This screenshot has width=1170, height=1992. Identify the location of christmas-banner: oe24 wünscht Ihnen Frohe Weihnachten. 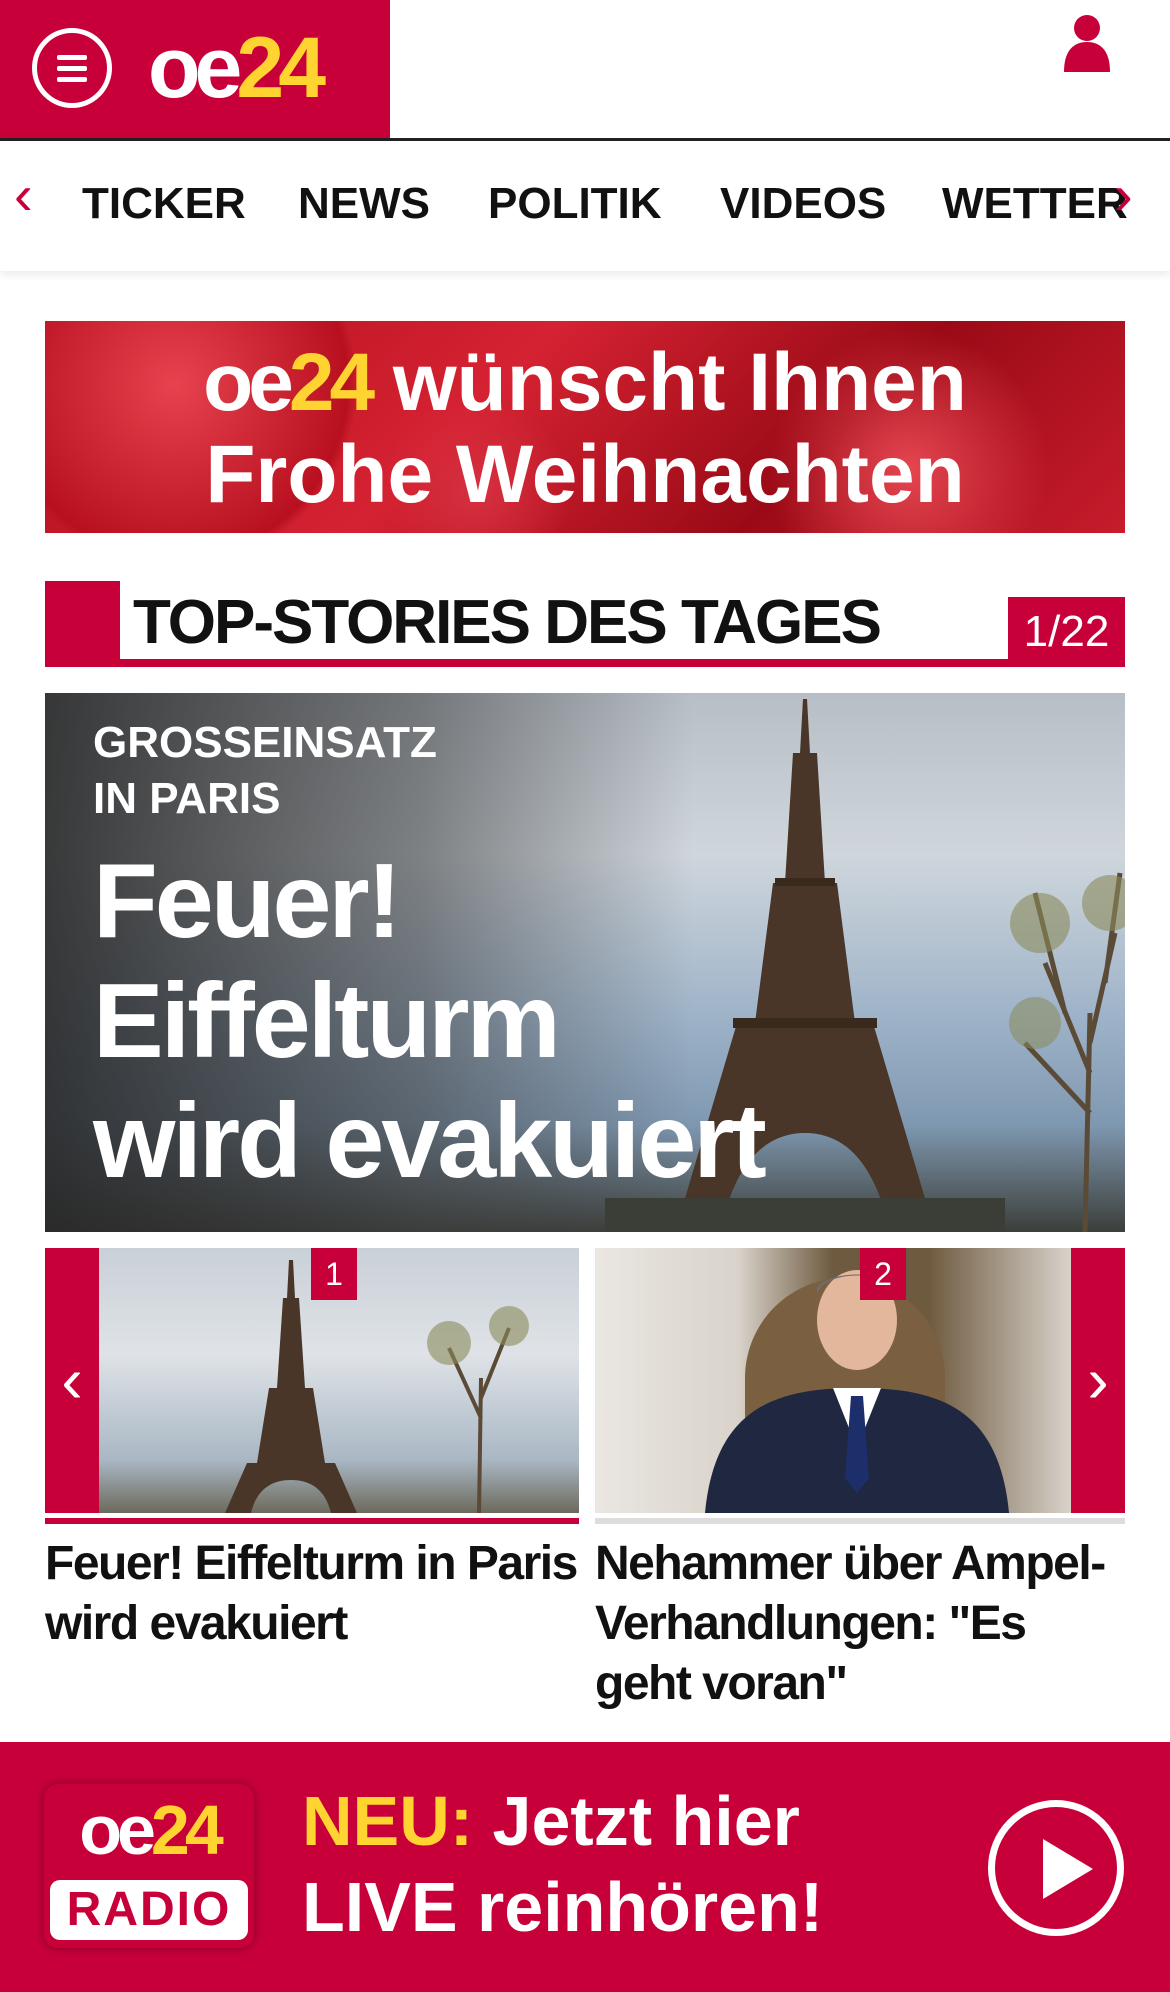
(585, 427).